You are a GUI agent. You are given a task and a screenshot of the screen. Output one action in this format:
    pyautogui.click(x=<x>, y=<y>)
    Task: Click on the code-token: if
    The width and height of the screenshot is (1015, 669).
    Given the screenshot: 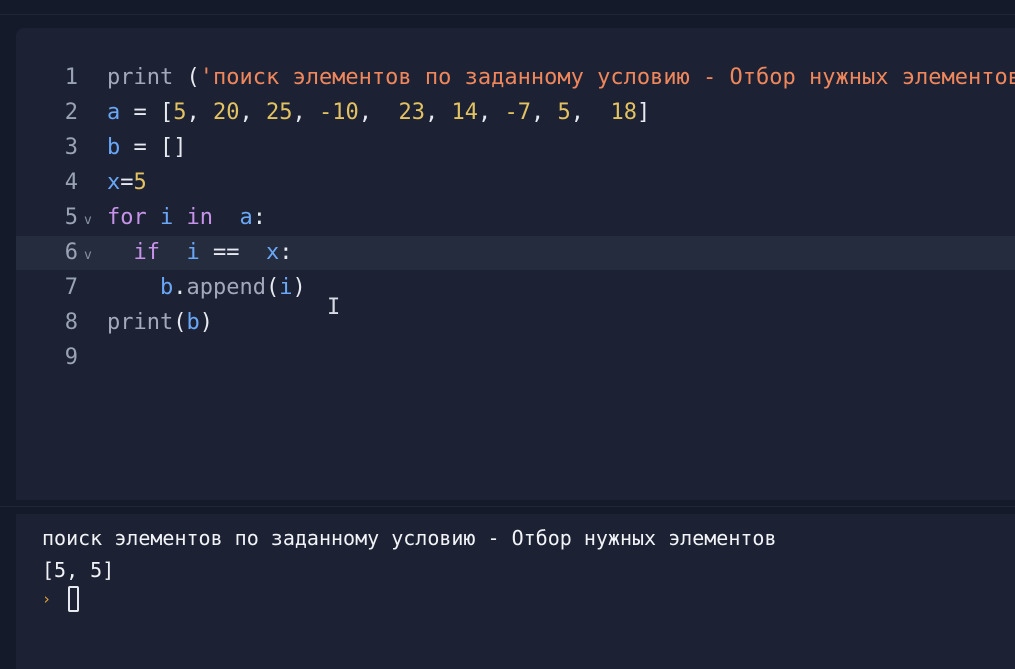 What is the action you would take?
    pyautogui.click(x=147, y=252)
    